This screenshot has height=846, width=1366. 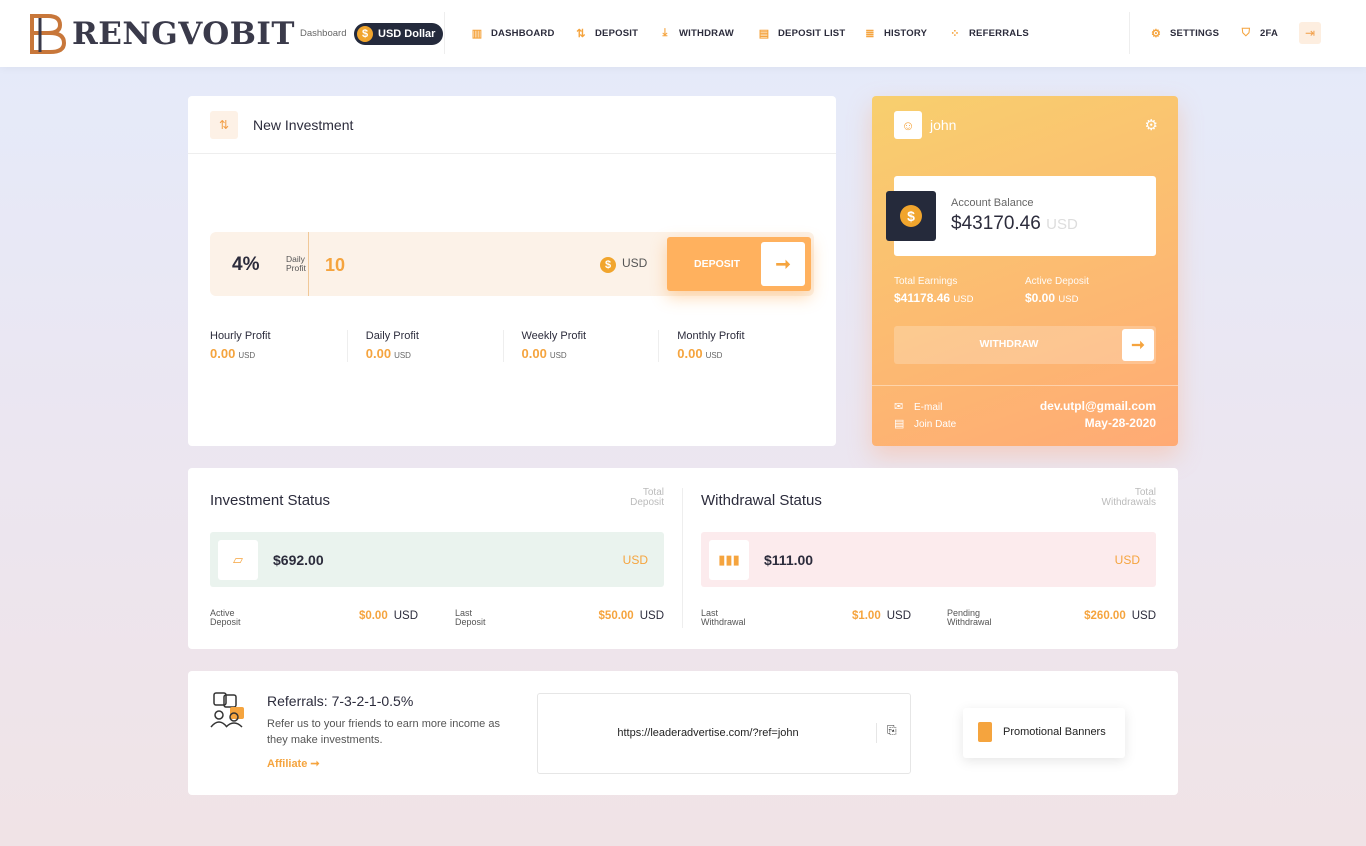 I want to click on join-date-row: ▤ Join Date May-28-2020, so click(x=1025, y=423).